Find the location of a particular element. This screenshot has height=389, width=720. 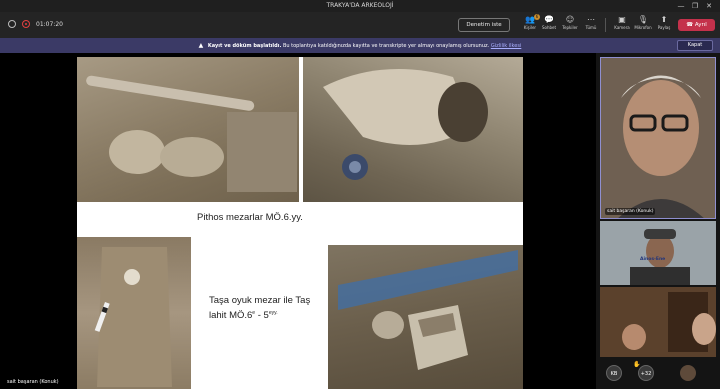

excavation-photo-skeleton is located at coordinates (134, 313).